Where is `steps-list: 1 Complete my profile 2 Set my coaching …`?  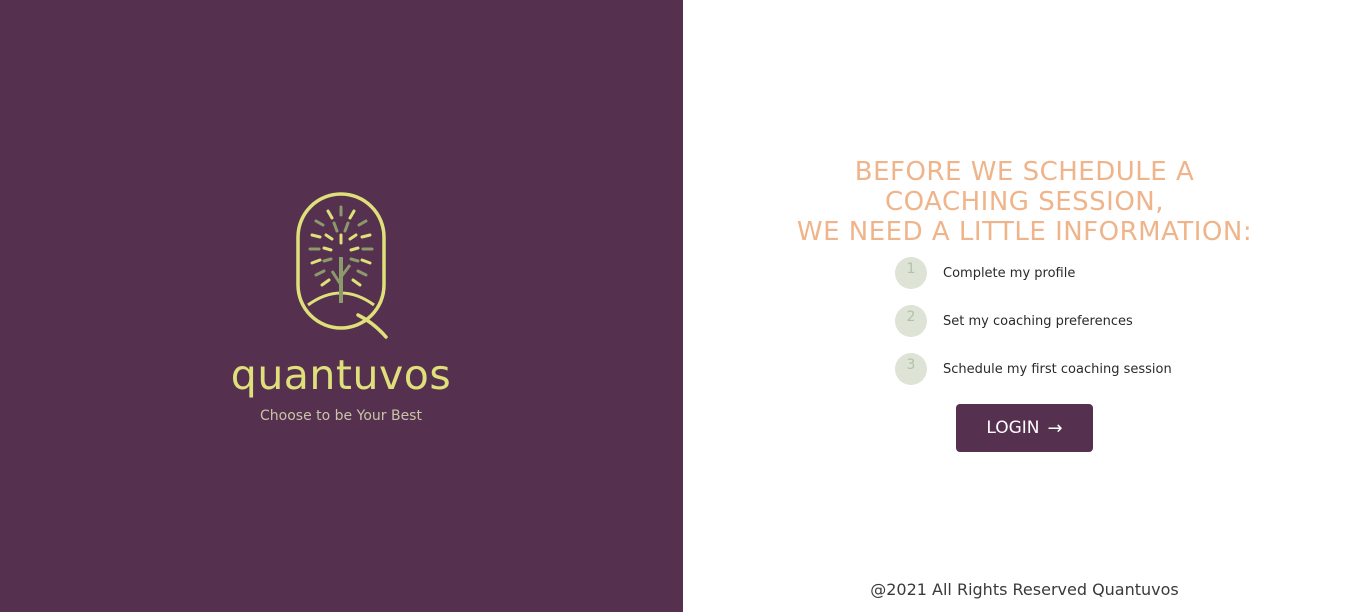
steps-list: 1 Complete my profile 2 Set my coaching … is located at coordinates (1033, 329).